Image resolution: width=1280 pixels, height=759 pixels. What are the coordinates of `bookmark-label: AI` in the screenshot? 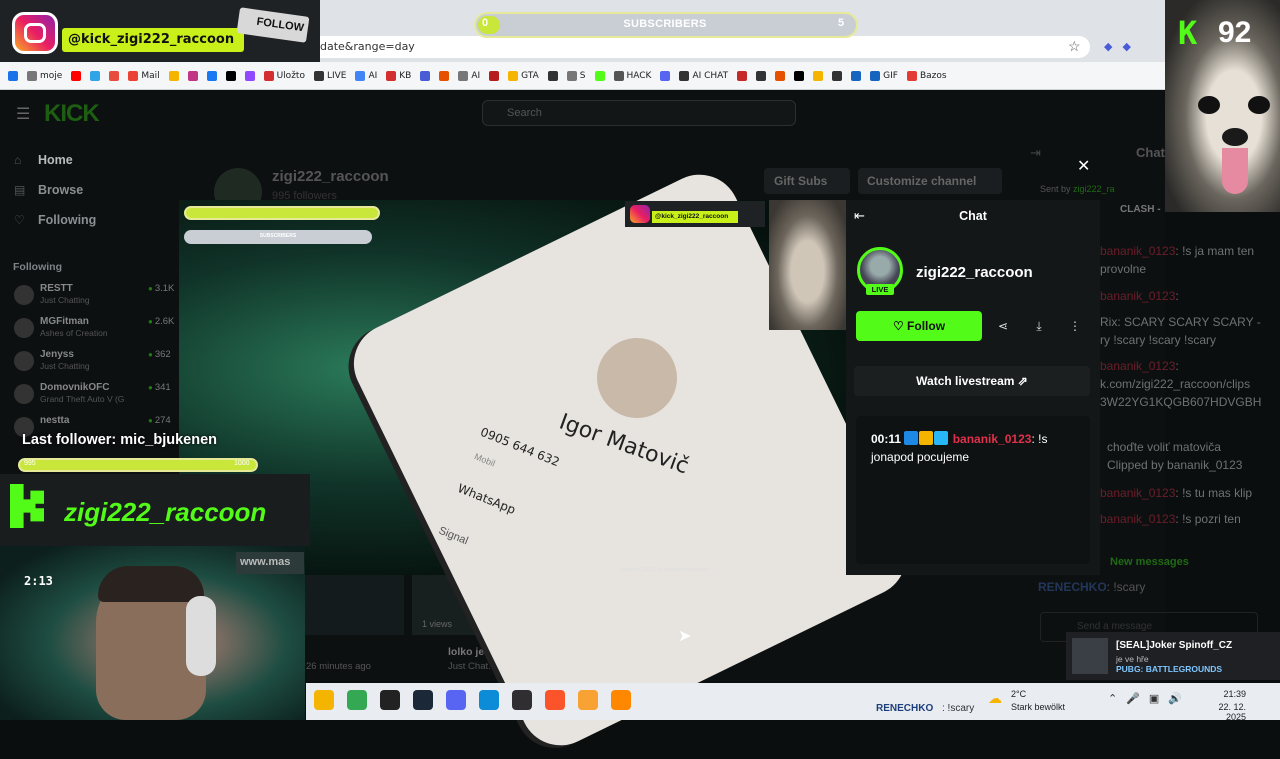 It's located at (373, 75).